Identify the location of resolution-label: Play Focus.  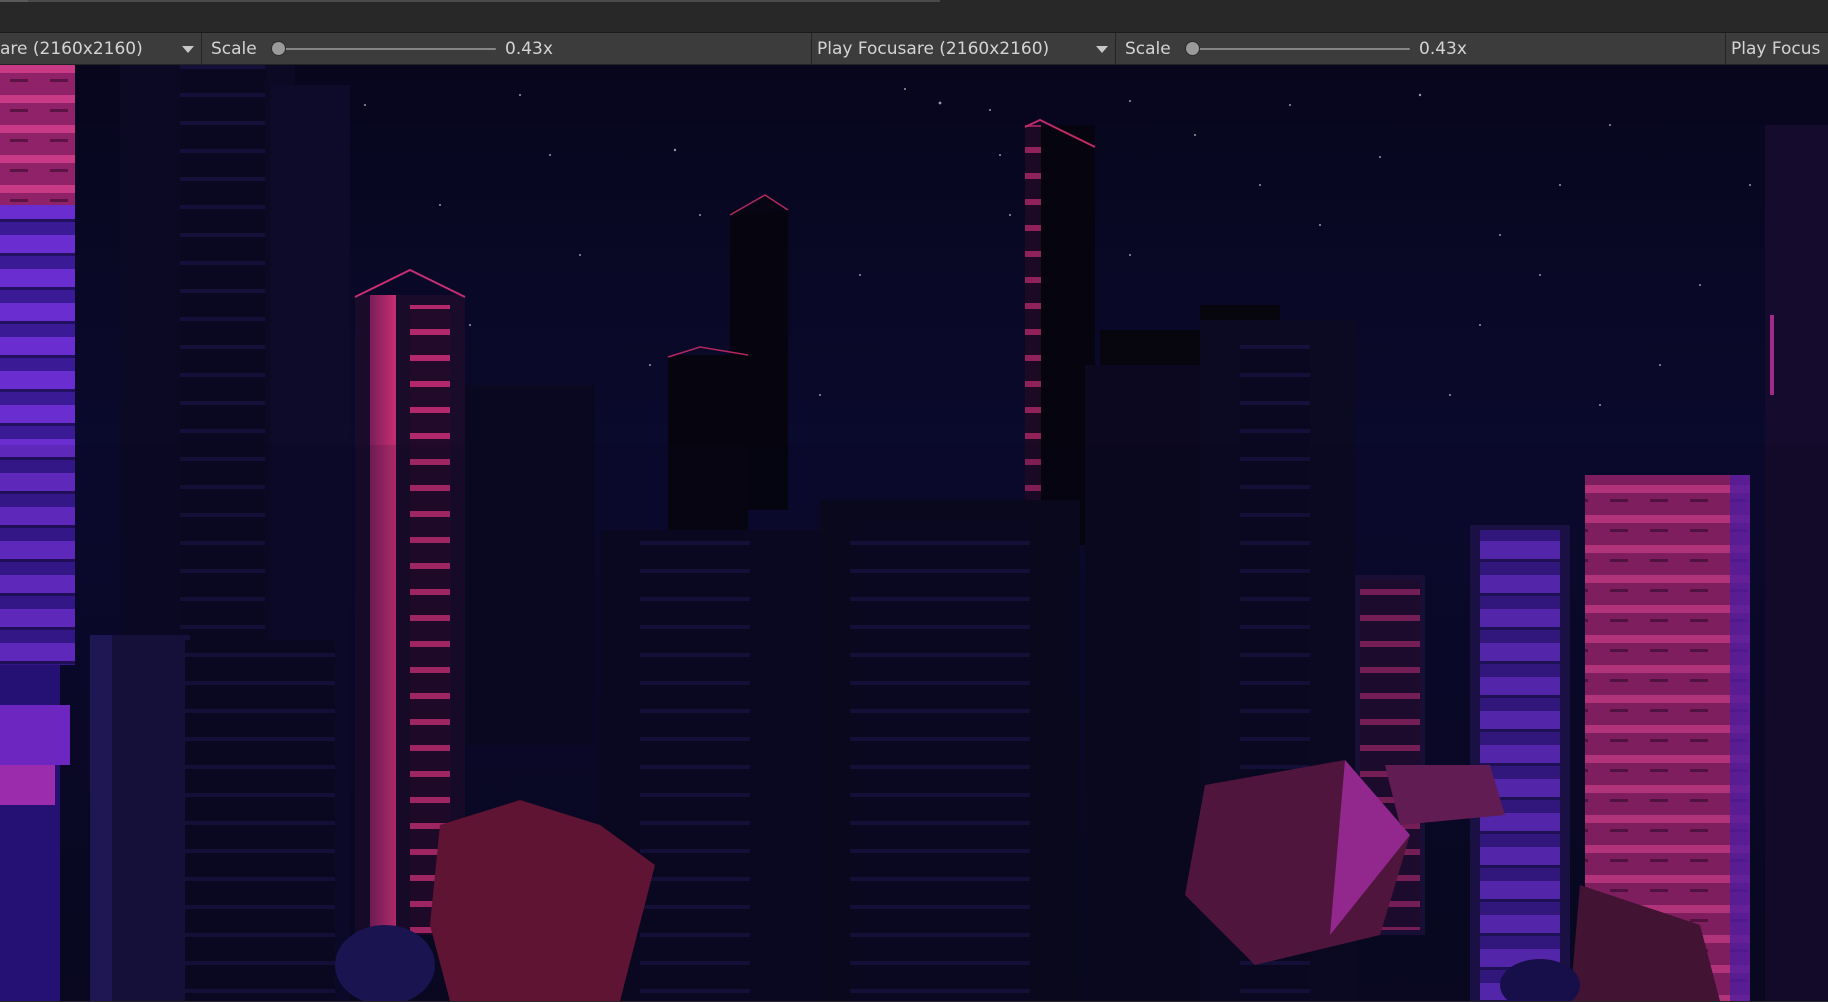
(1776, 48).